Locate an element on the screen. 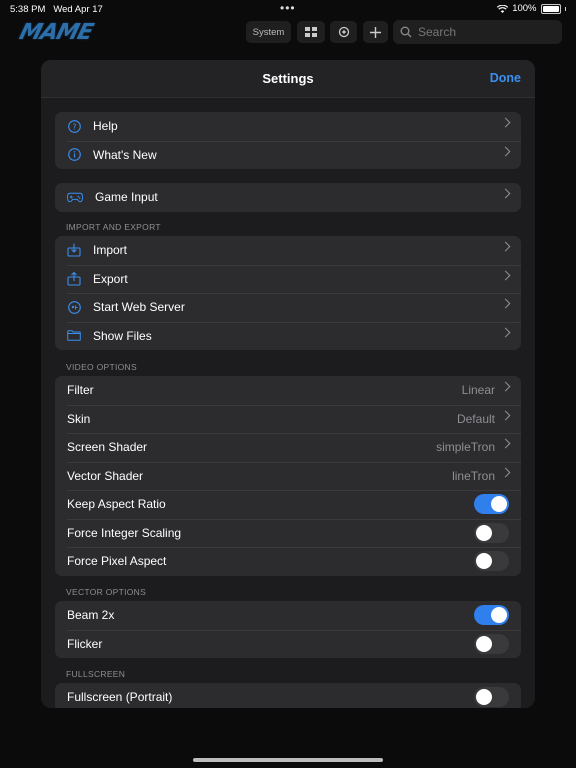  grid-view-button is located at coordinates (311, 32).